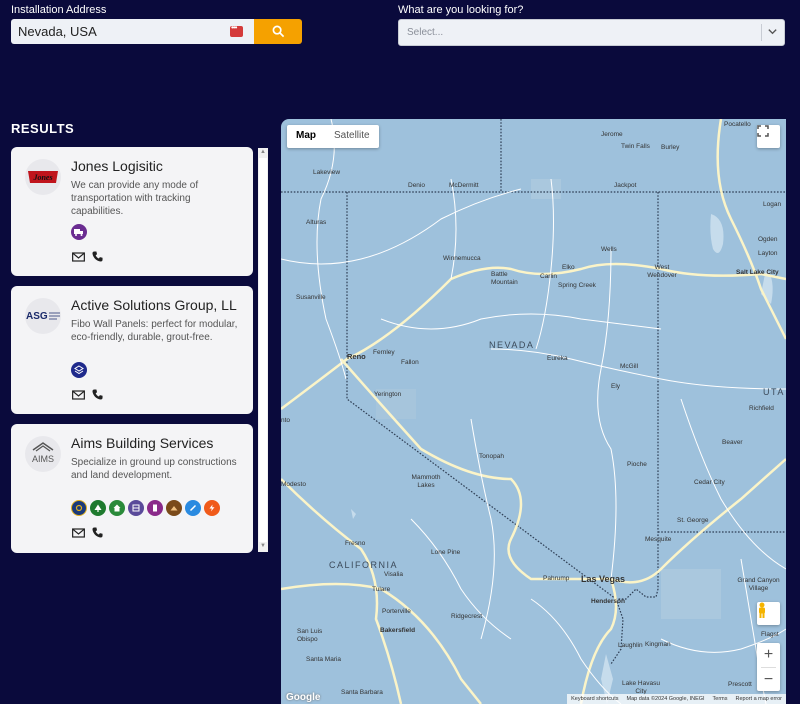 The image size is (800, 704). What do you see at coordinates (263, 152) in the screenshot?
I see `scroll-up-icon: ▲` at bounding box center [263, 152].